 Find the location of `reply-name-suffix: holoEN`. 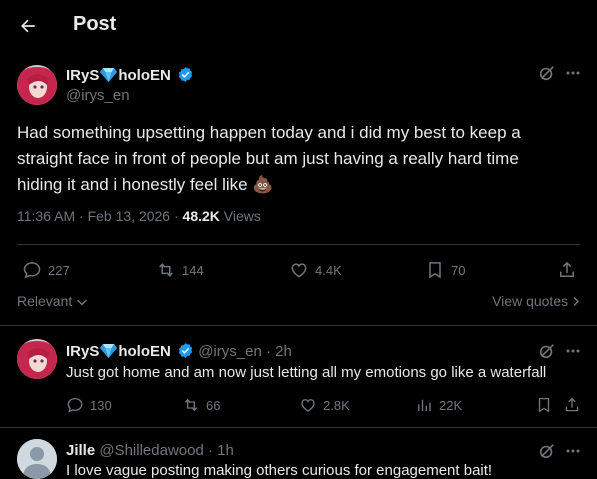

reply-name-suffix: holoEN is located at coordinates (144, 351).